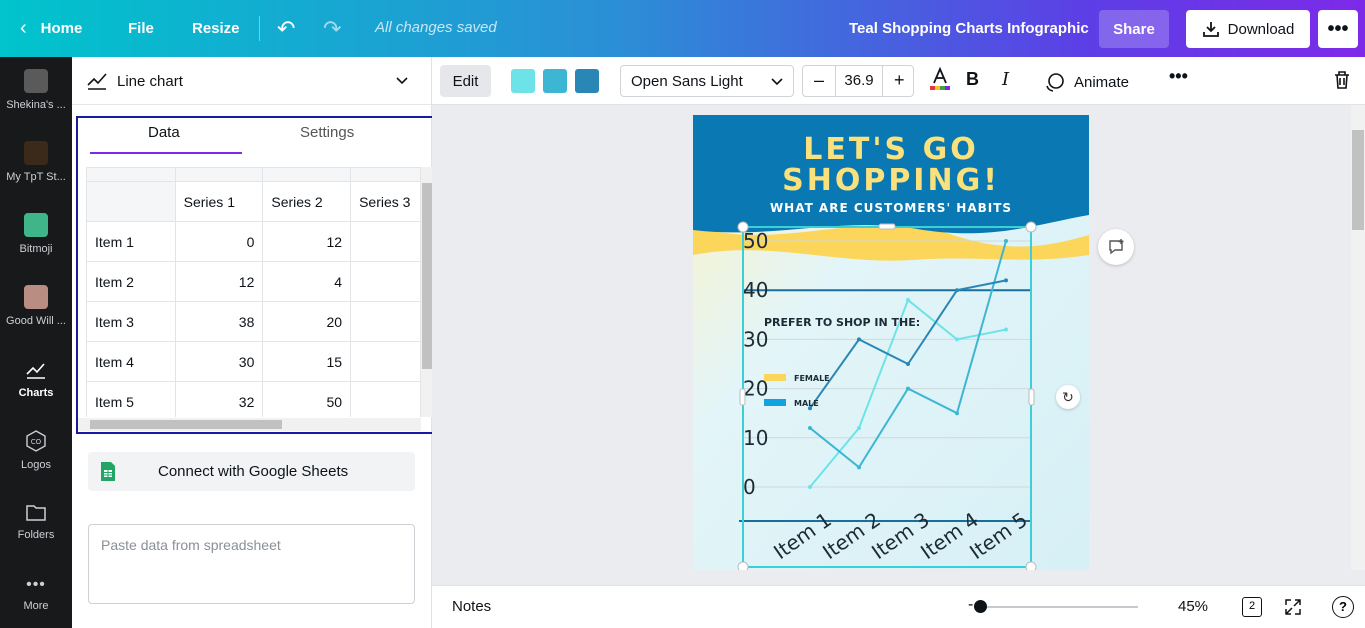 The height and width of the screenshot is (628, 1365). What do you see at coordinates (327, 132) in the screenshot?
I see `tab-settings: Settings` at bounding box center [327, 132].